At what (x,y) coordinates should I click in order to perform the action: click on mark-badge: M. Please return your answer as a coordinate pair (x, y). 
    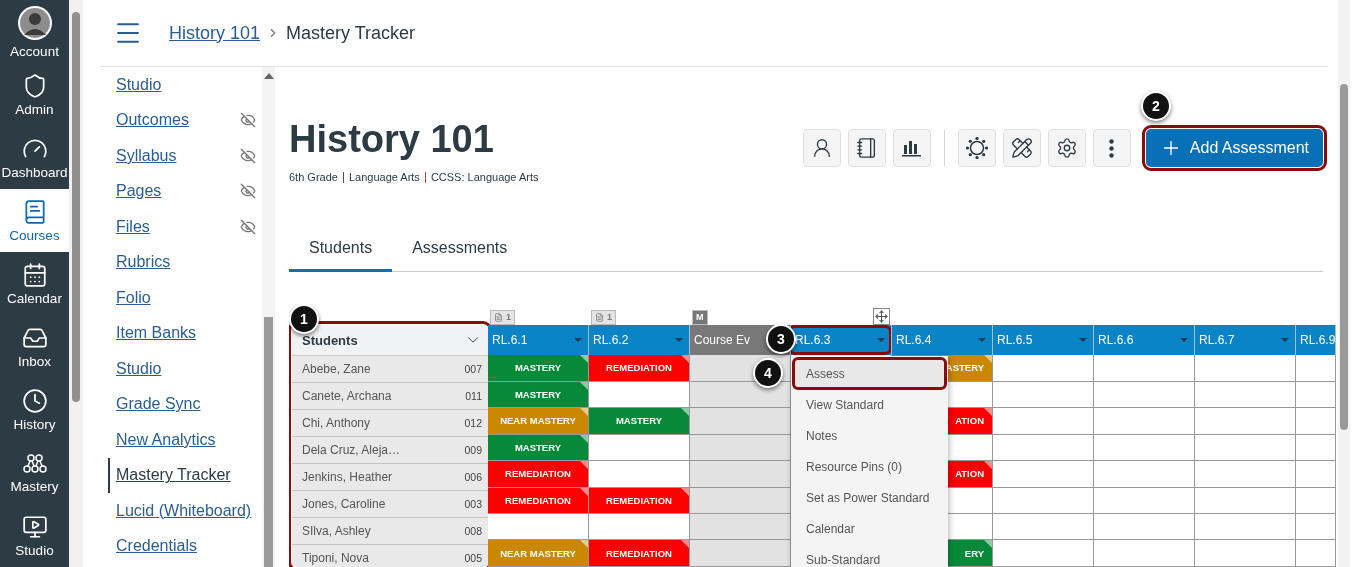
    Looking at the image, I should click on (700, 317).